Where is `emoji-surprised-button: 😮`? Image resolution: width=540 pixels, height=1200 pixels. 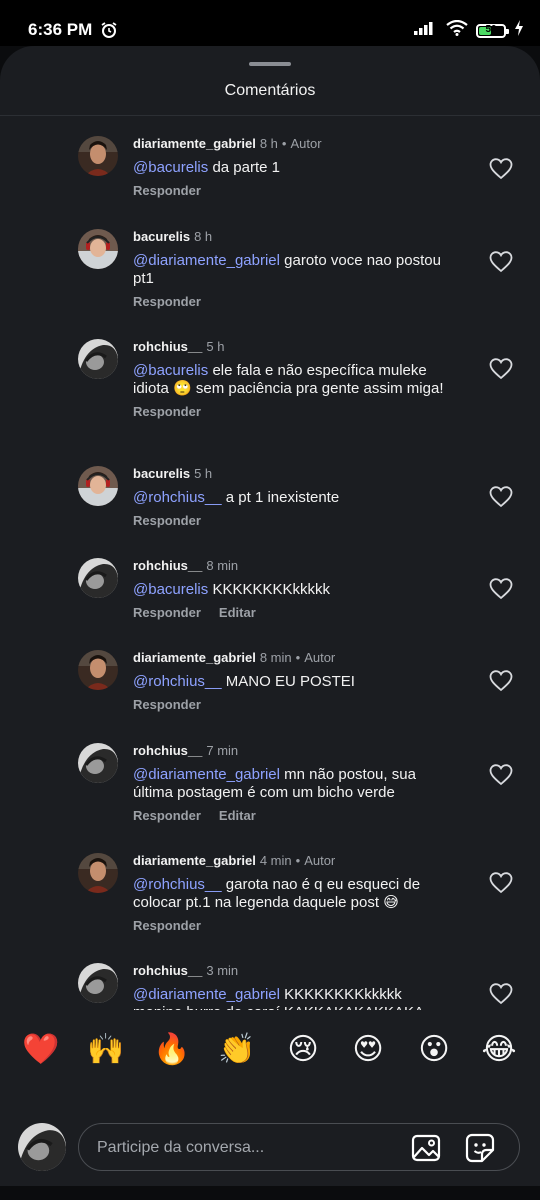 emoji-surprised-button: 😮 is located at coordinates (434, 1050).